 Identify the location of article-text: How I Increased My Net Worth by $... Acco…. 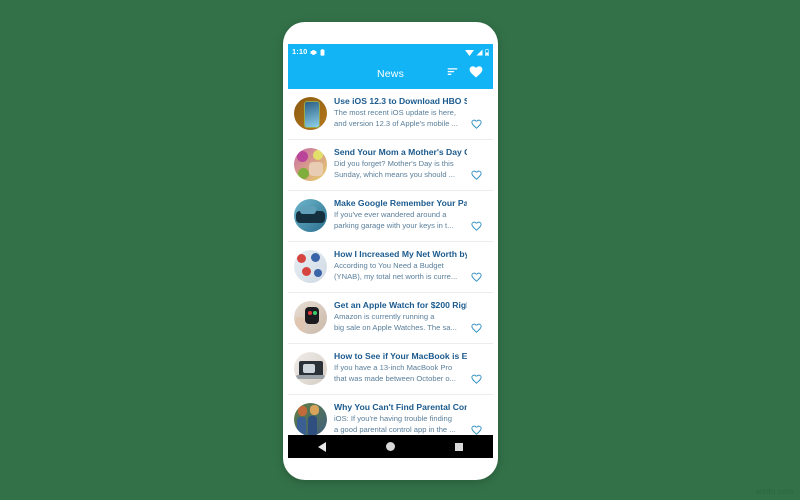
(400, 265).